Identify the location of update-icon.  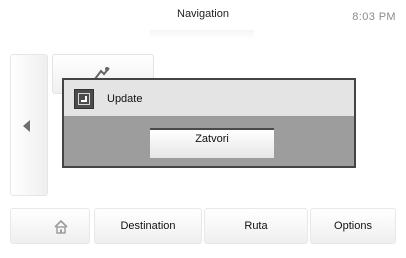
(84, 99).